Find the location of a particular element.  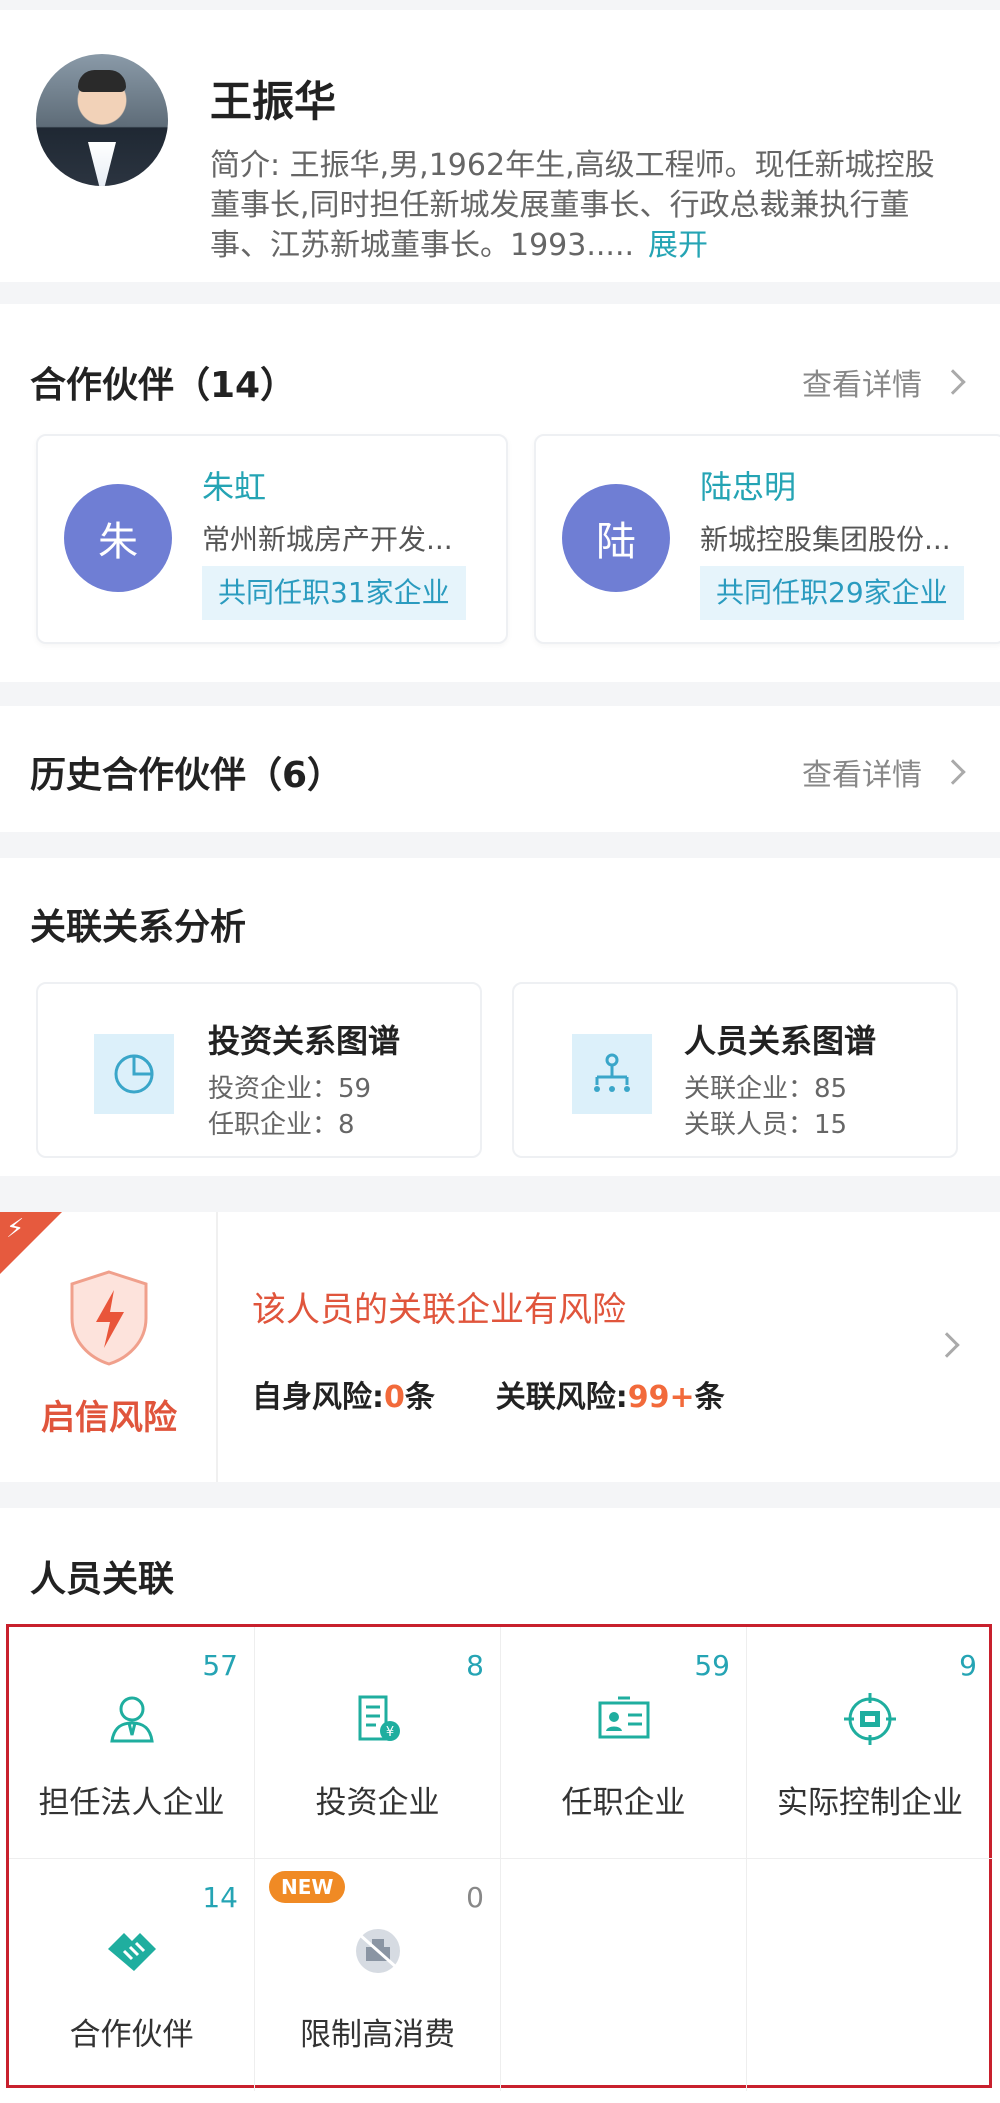

shield-lightning-icon is located at coordinates (109, 1320).